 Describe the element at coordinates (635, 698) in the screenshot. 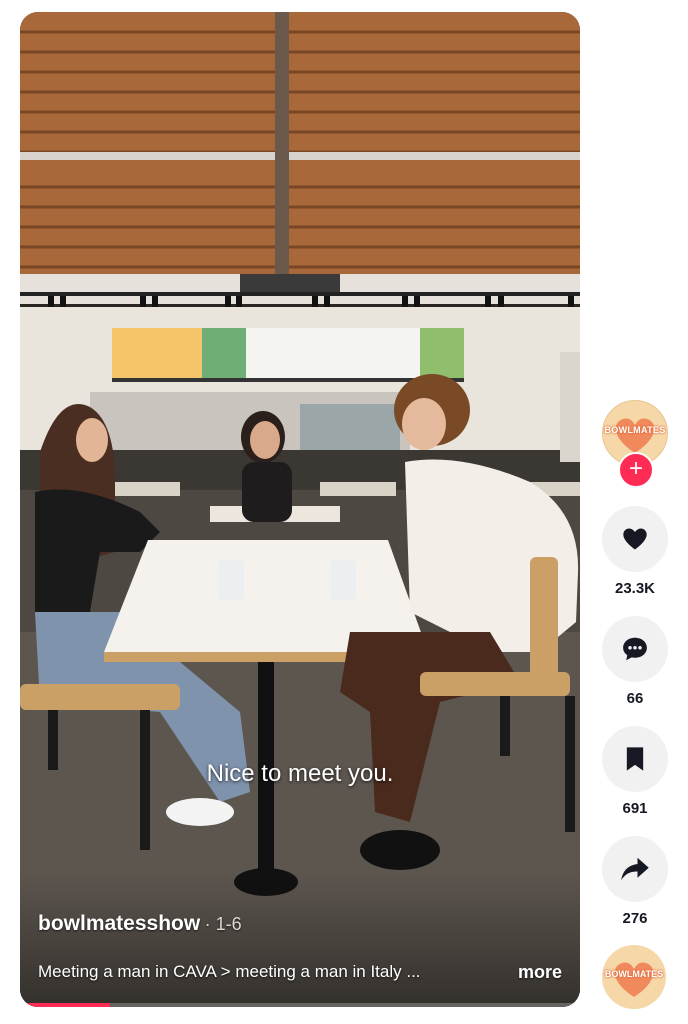

I see `comment-count: 66` at that location.